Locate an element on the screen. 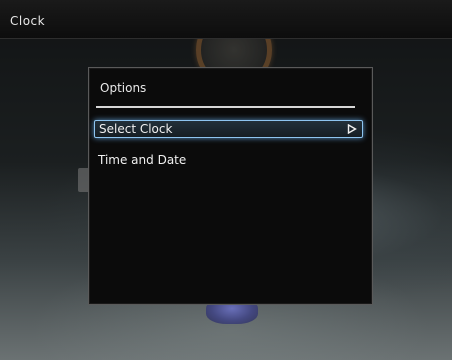 The width and height of the screenshot is (452, 360). play-arrow-icon is located at coordinates (352, 129).